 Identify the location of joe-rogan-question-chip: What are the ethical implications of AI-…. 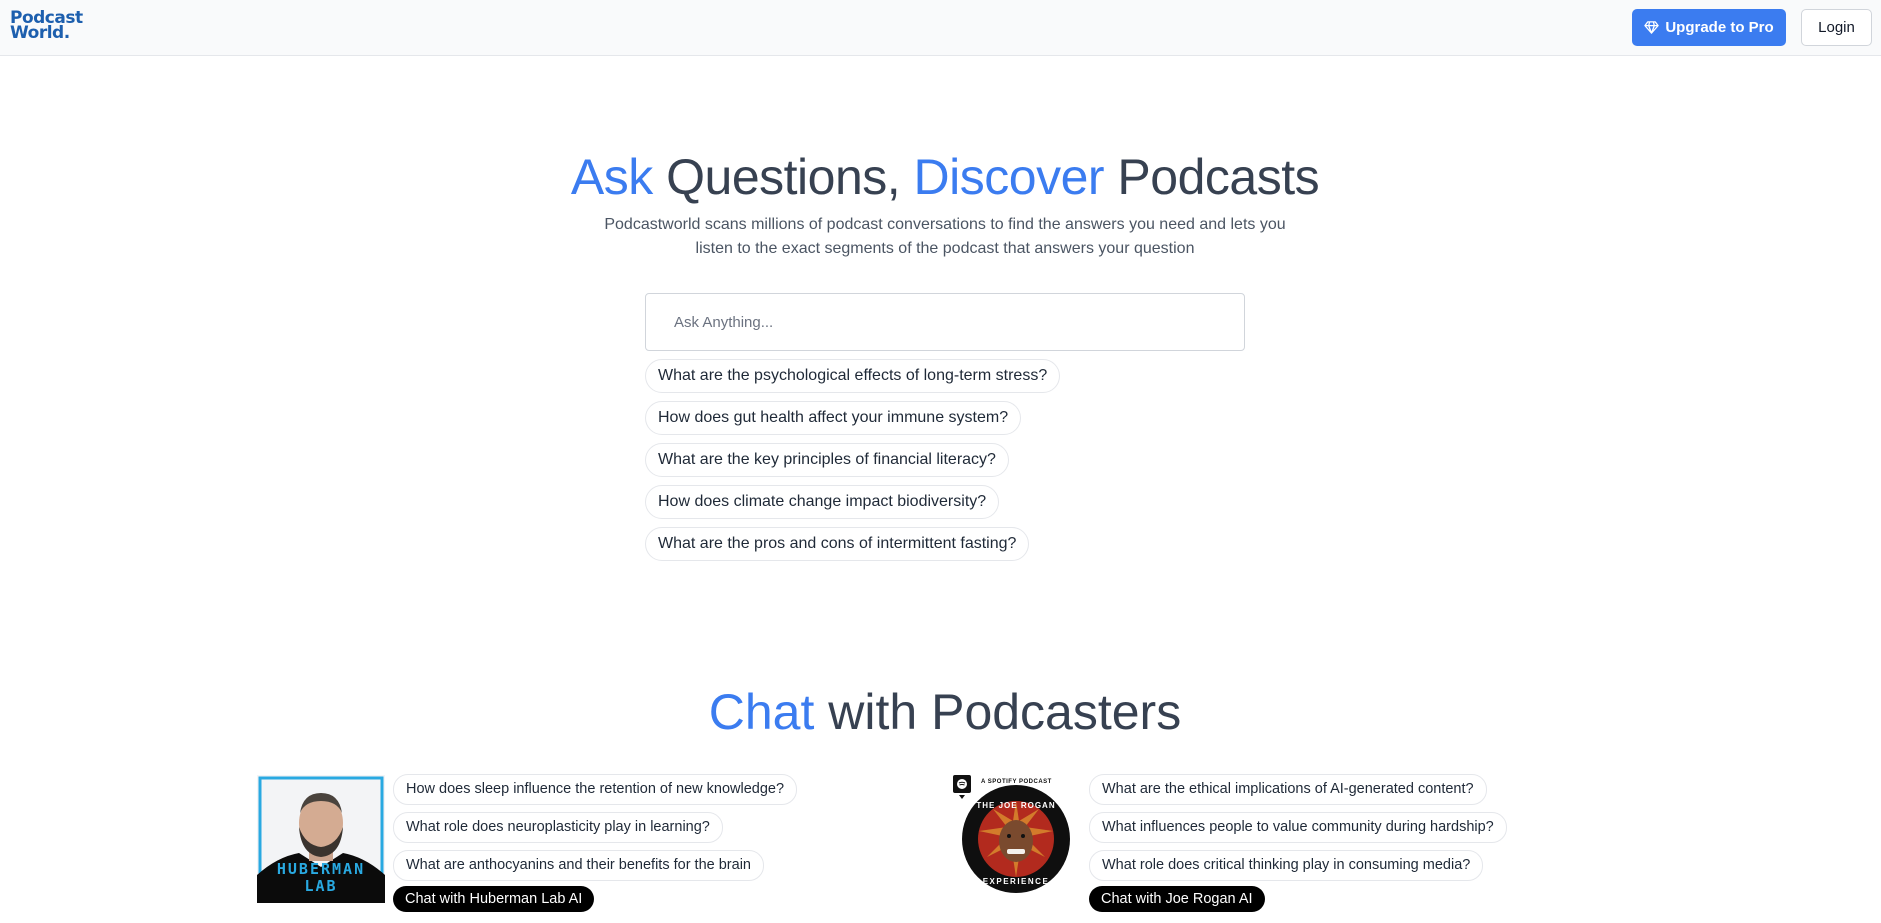
(1288, 789).